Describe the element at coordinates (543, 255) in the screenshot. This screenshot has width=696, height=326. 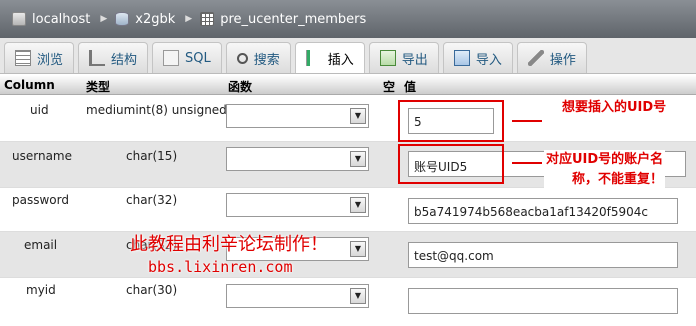
I see `value-input-email: test@qq.com` at that location.